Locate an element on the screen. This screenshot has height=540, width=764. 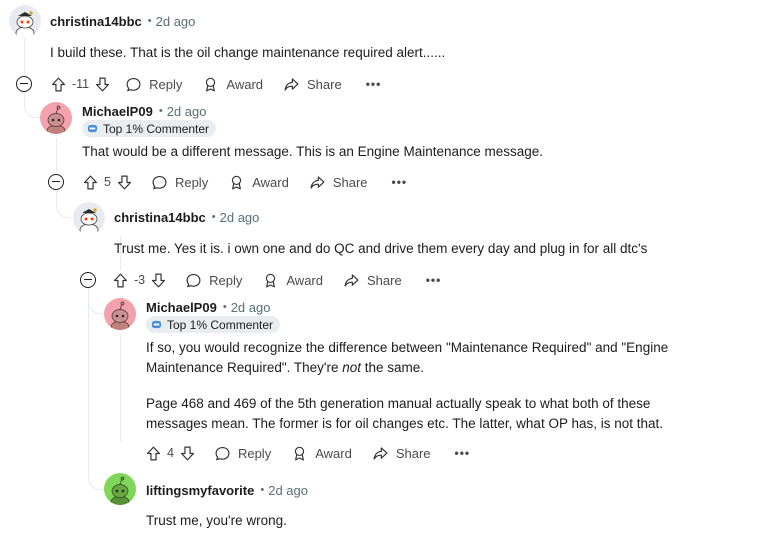
comment-actions: 5 Reply Award Share ••• is located at coordinates (244, 182).